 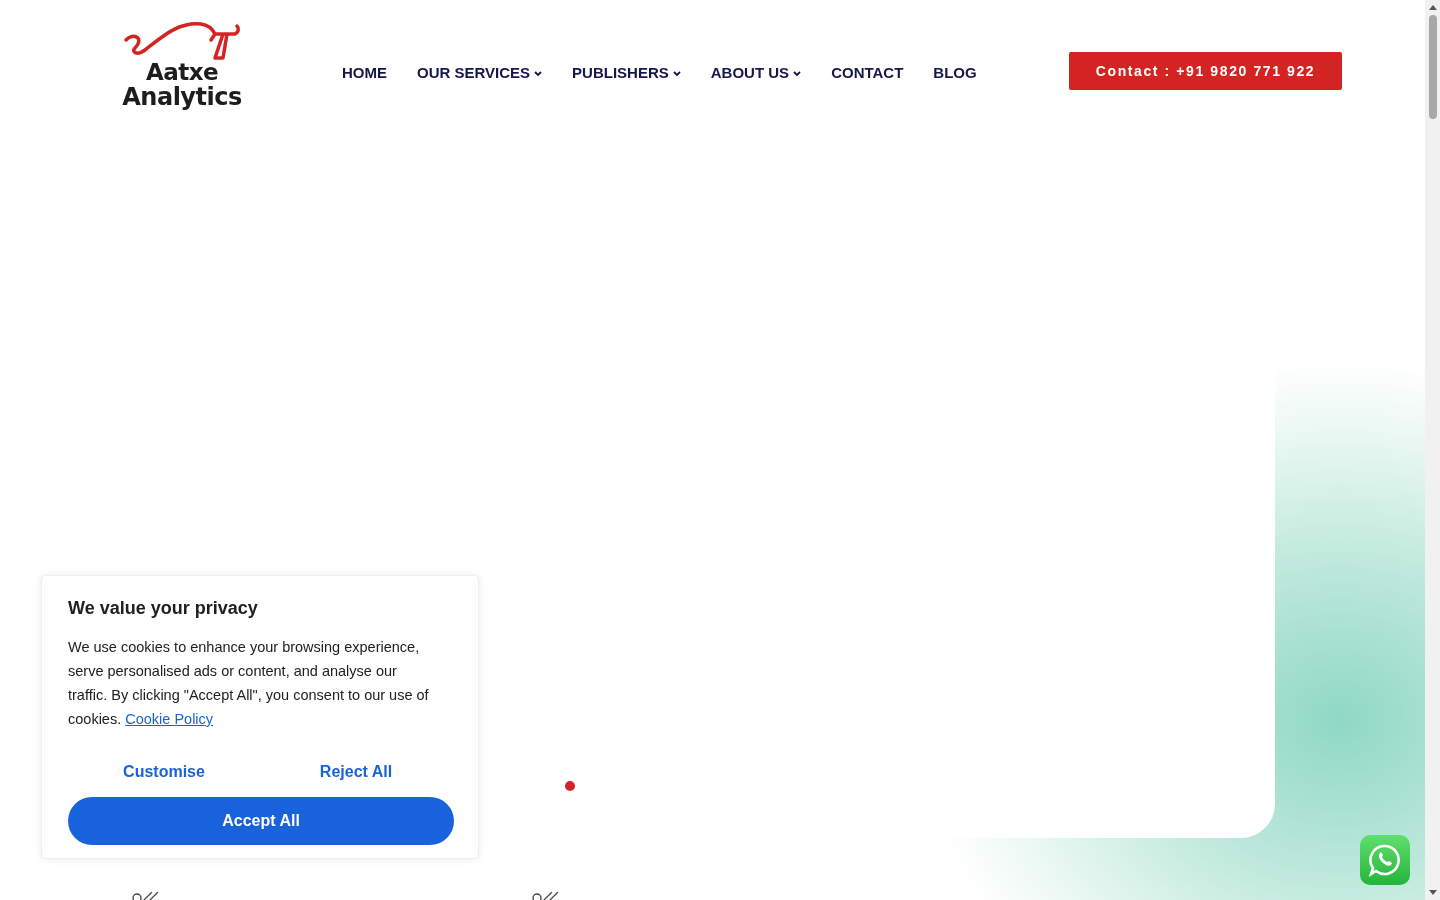 I want to click on whatsapp-button, so click(x=1385, y=860).